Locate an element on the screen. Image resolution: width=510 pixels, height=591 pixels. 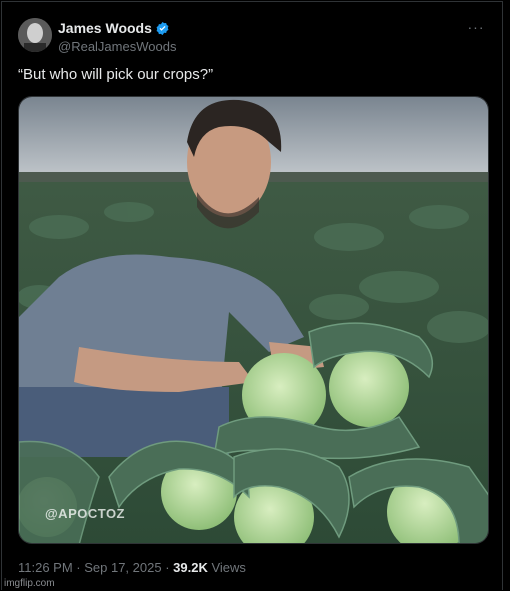
tweet-header: James Woods @RealJamesWoods ··· is located at coordinates (252, 38).